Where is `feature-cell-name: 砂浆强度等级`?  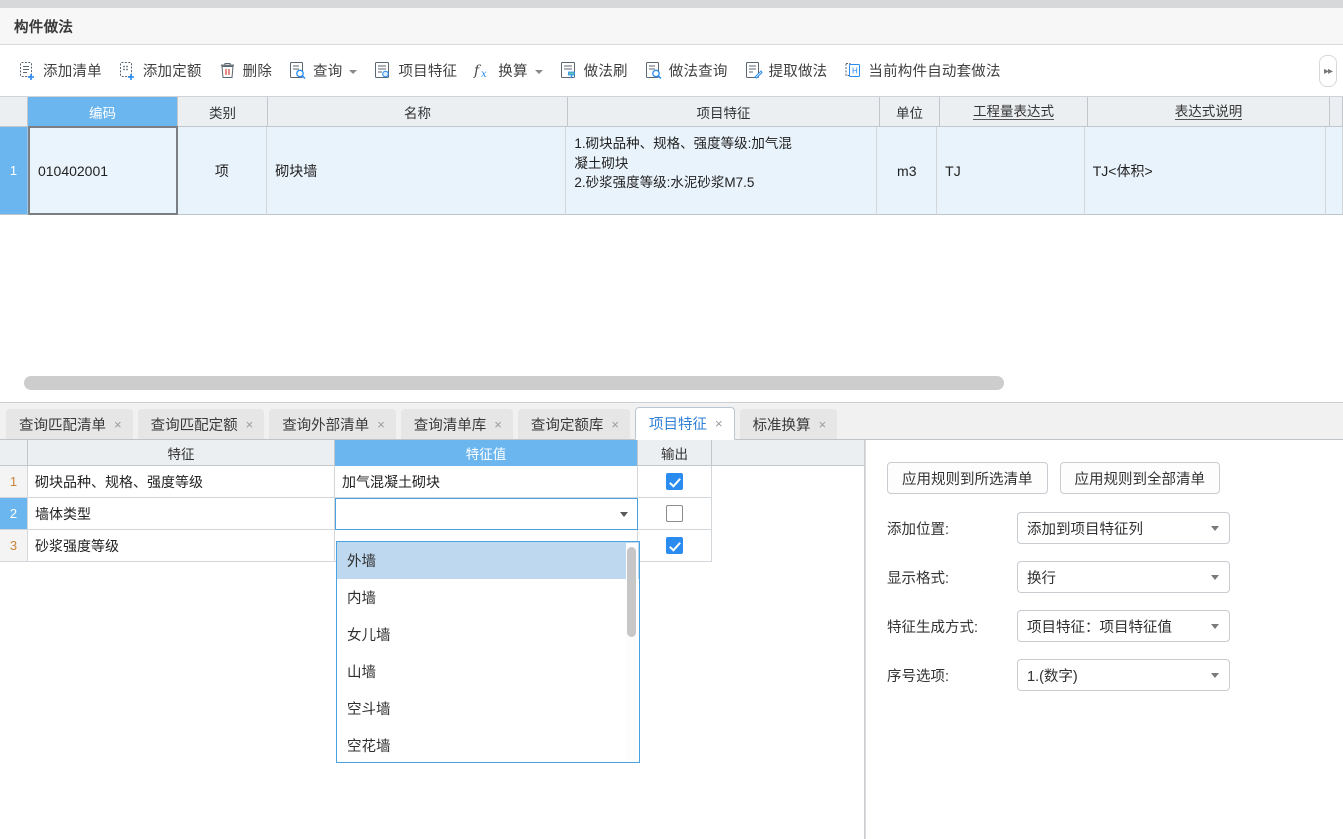
feature-cell-name: 砂浆强度等级 is located at coordinates (181, 546).